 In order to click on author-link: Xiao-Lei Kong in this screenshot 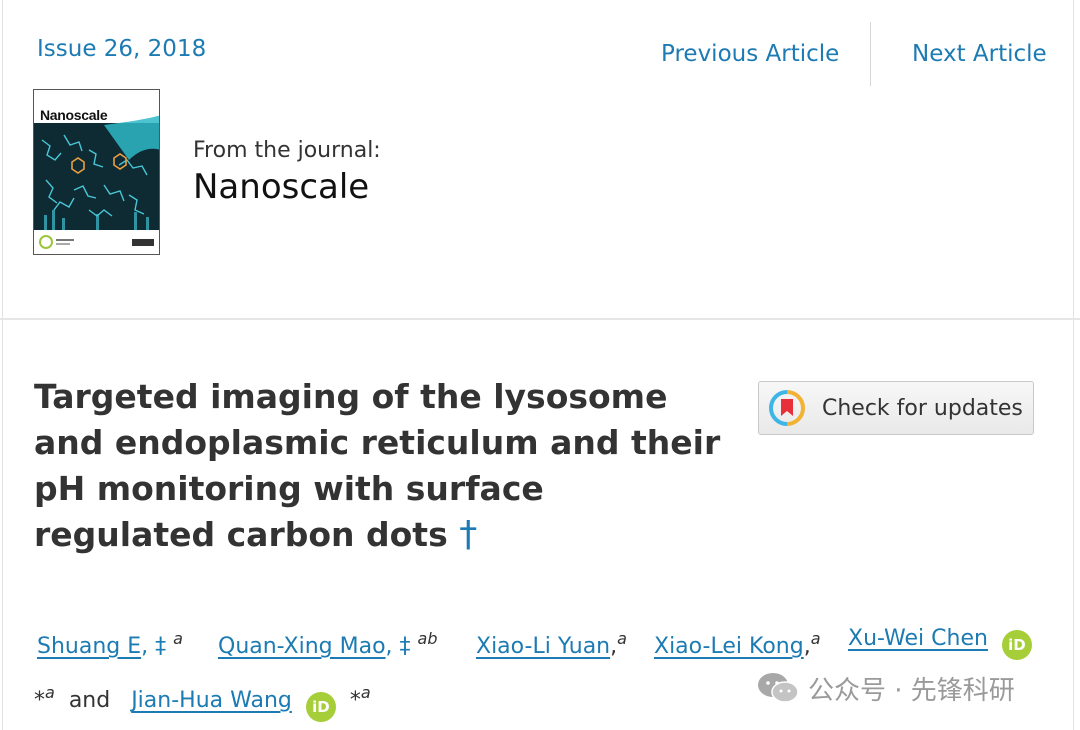, I will do `click(729, 646)`.